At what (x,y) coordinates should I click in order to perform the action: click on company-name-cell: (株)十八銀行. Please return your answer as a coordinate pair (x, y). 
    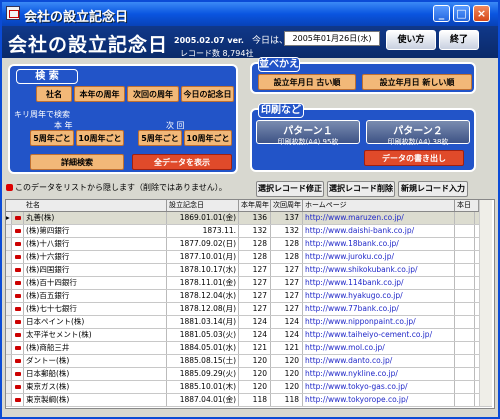
    Looking at the image, I should click on (95, 244).